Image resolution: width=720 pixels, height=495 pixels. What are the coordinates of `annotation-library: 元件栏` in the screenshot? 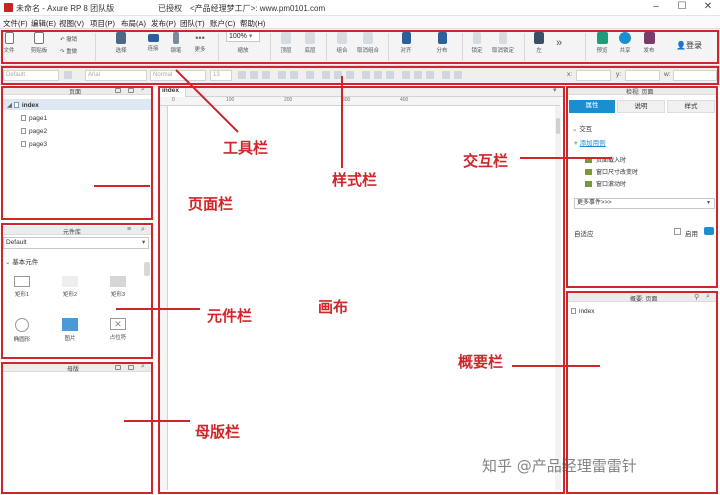 It's located at (230, 316).